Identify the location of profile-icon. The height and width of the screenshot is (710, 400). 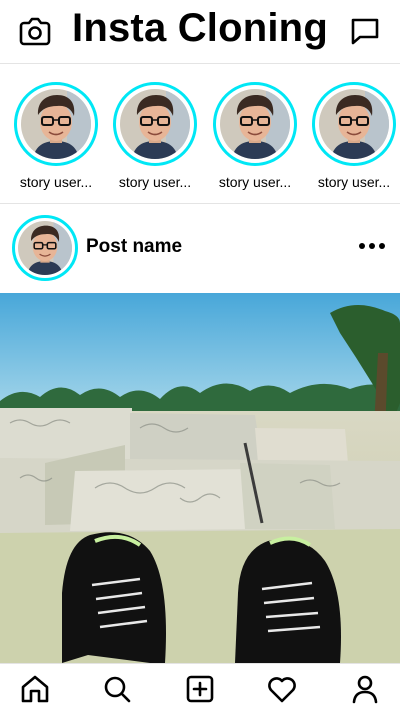
(365, 689).